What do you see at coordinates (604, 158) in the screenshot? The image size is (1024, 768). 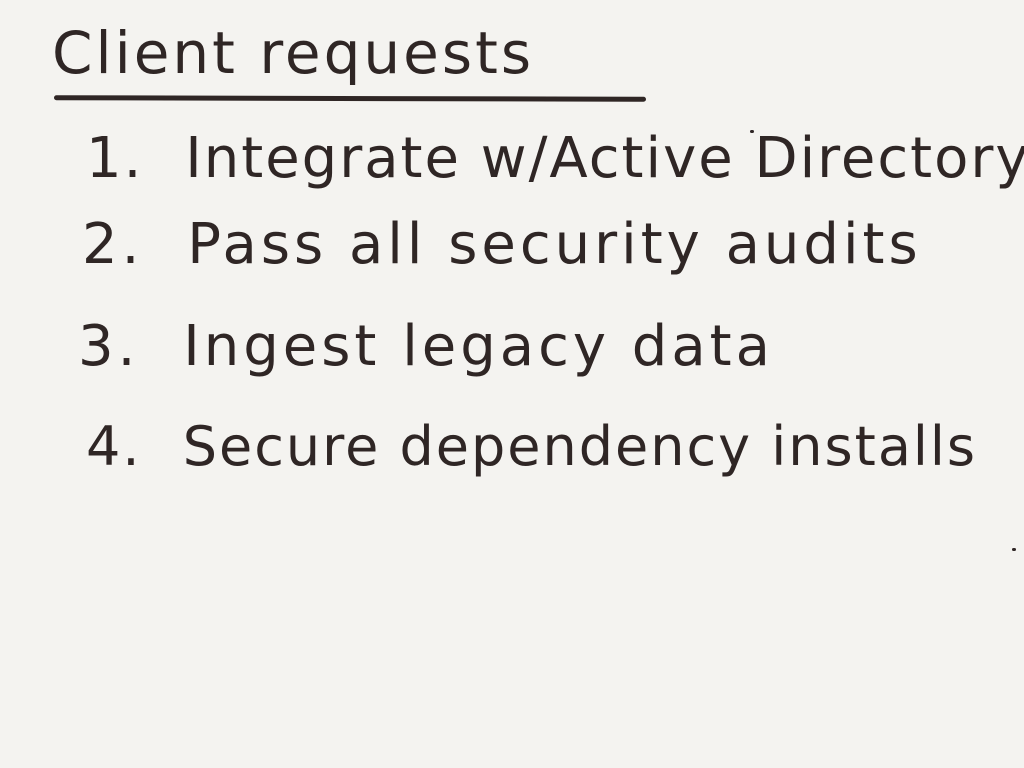 I see `request-text-1: Integrate w/Active Directory` at bounding box center [604, 158].